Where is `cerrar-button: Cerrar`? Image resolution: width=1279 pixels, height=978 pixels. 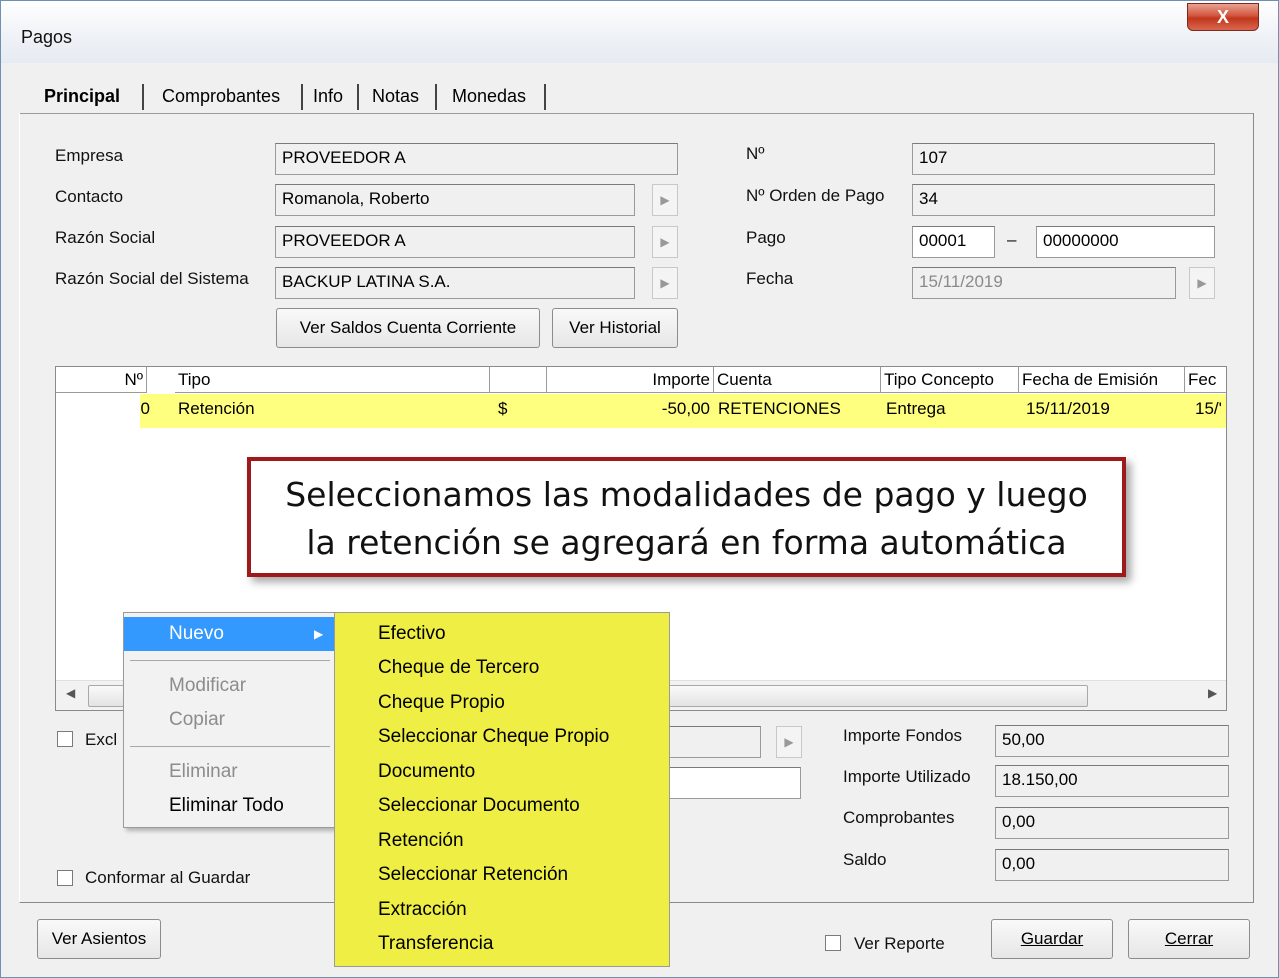
cerrar-button: Cerrar is located at coordinates (1189, 939).